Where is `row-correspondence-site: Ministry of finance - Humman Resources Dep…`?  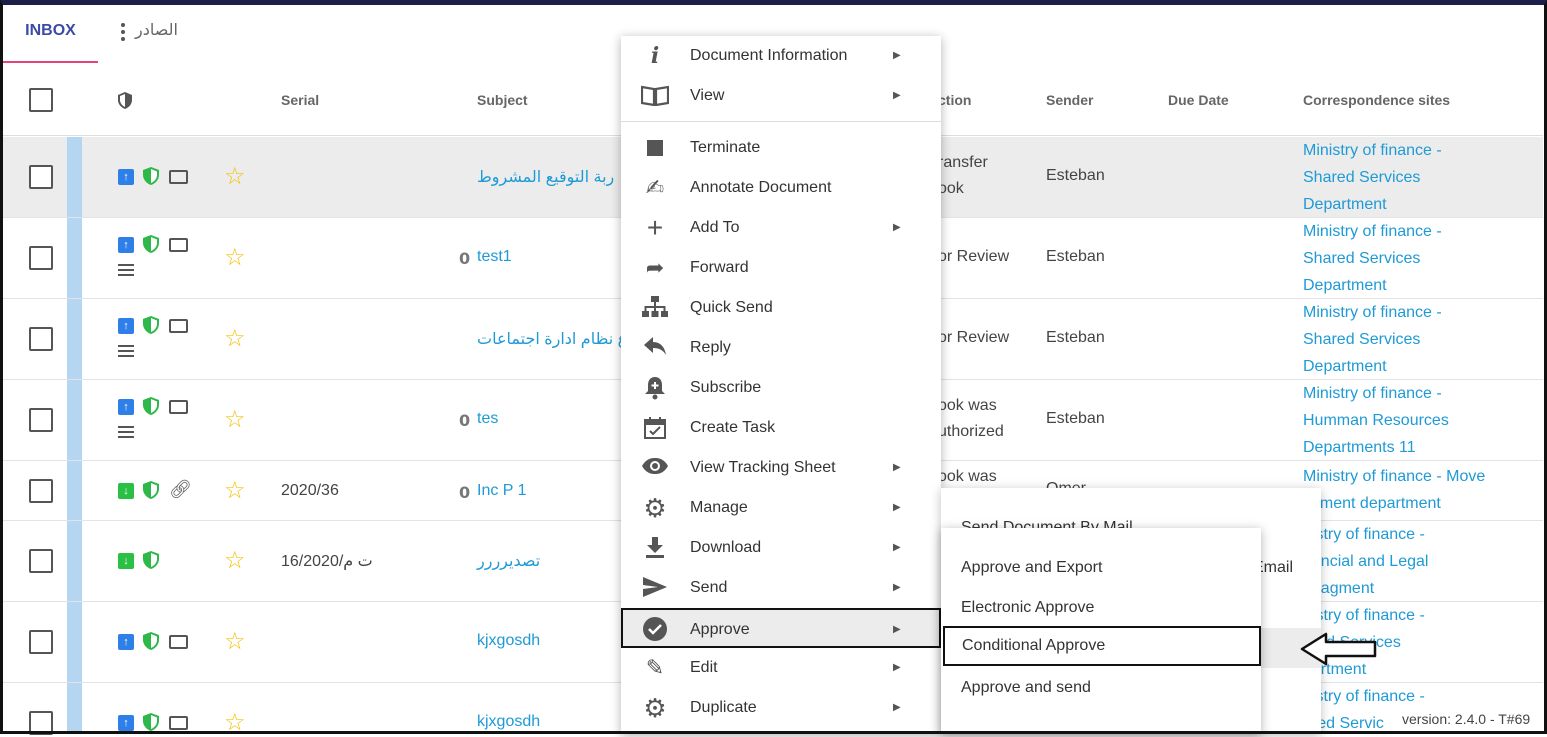 row-correspondence-site: Ministry of finance - Humman Resources Dep… is located at coordinates (1376, 420).